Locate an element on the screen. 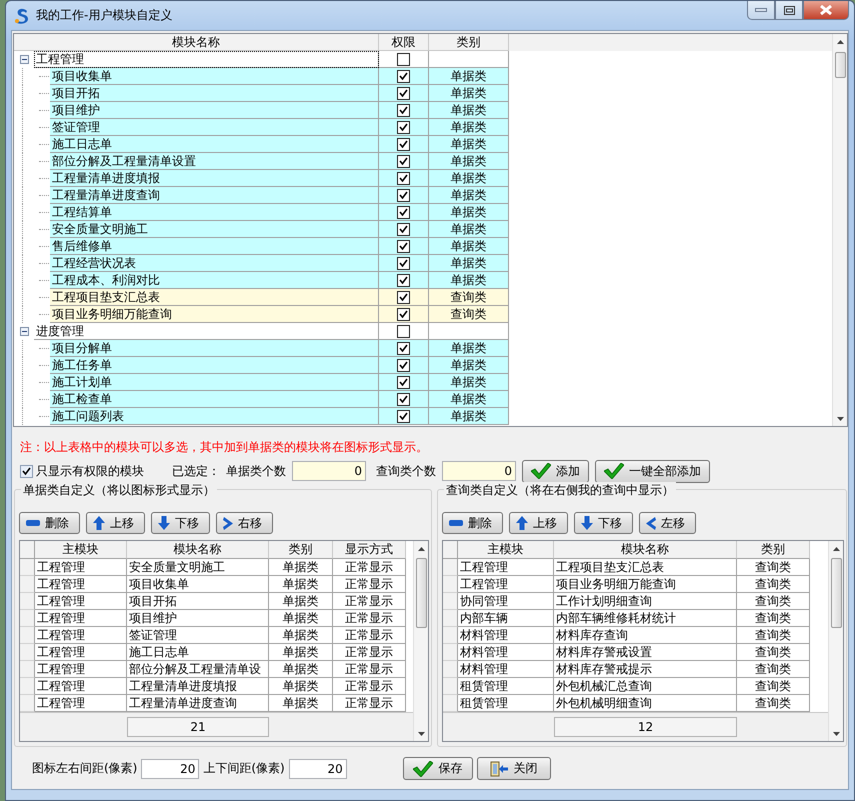 The image size is (855, 801). tree-item: 部位分解及工程量清单设置 is located at coordinates (214, 161).